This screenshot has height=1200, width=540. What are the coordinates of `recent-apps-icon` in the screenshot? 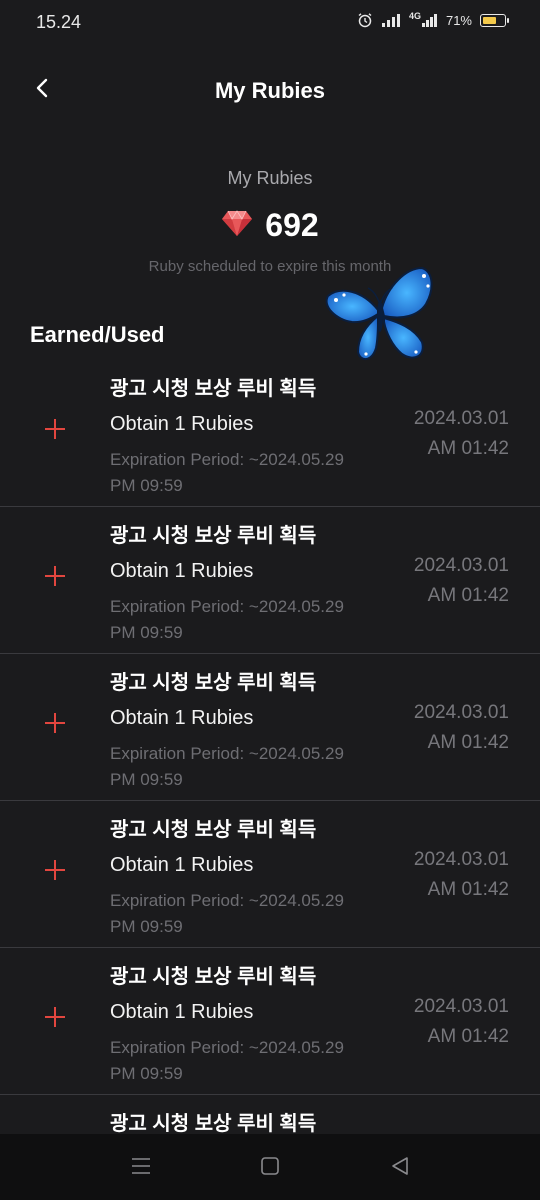 It's located at (141, 1168).